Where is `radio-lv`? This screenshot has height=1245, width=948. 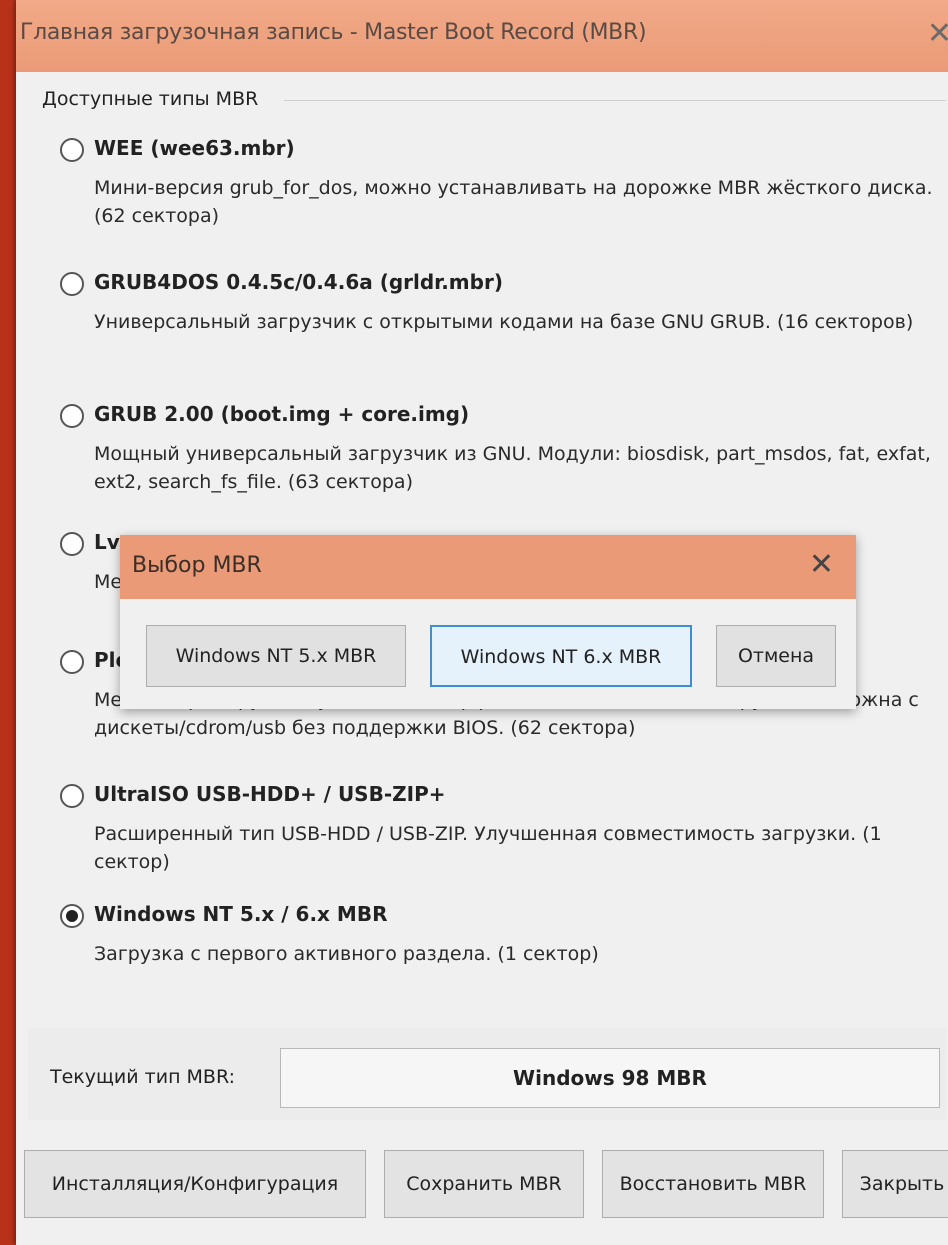
radio-lv is located at coordinates (72, 544).